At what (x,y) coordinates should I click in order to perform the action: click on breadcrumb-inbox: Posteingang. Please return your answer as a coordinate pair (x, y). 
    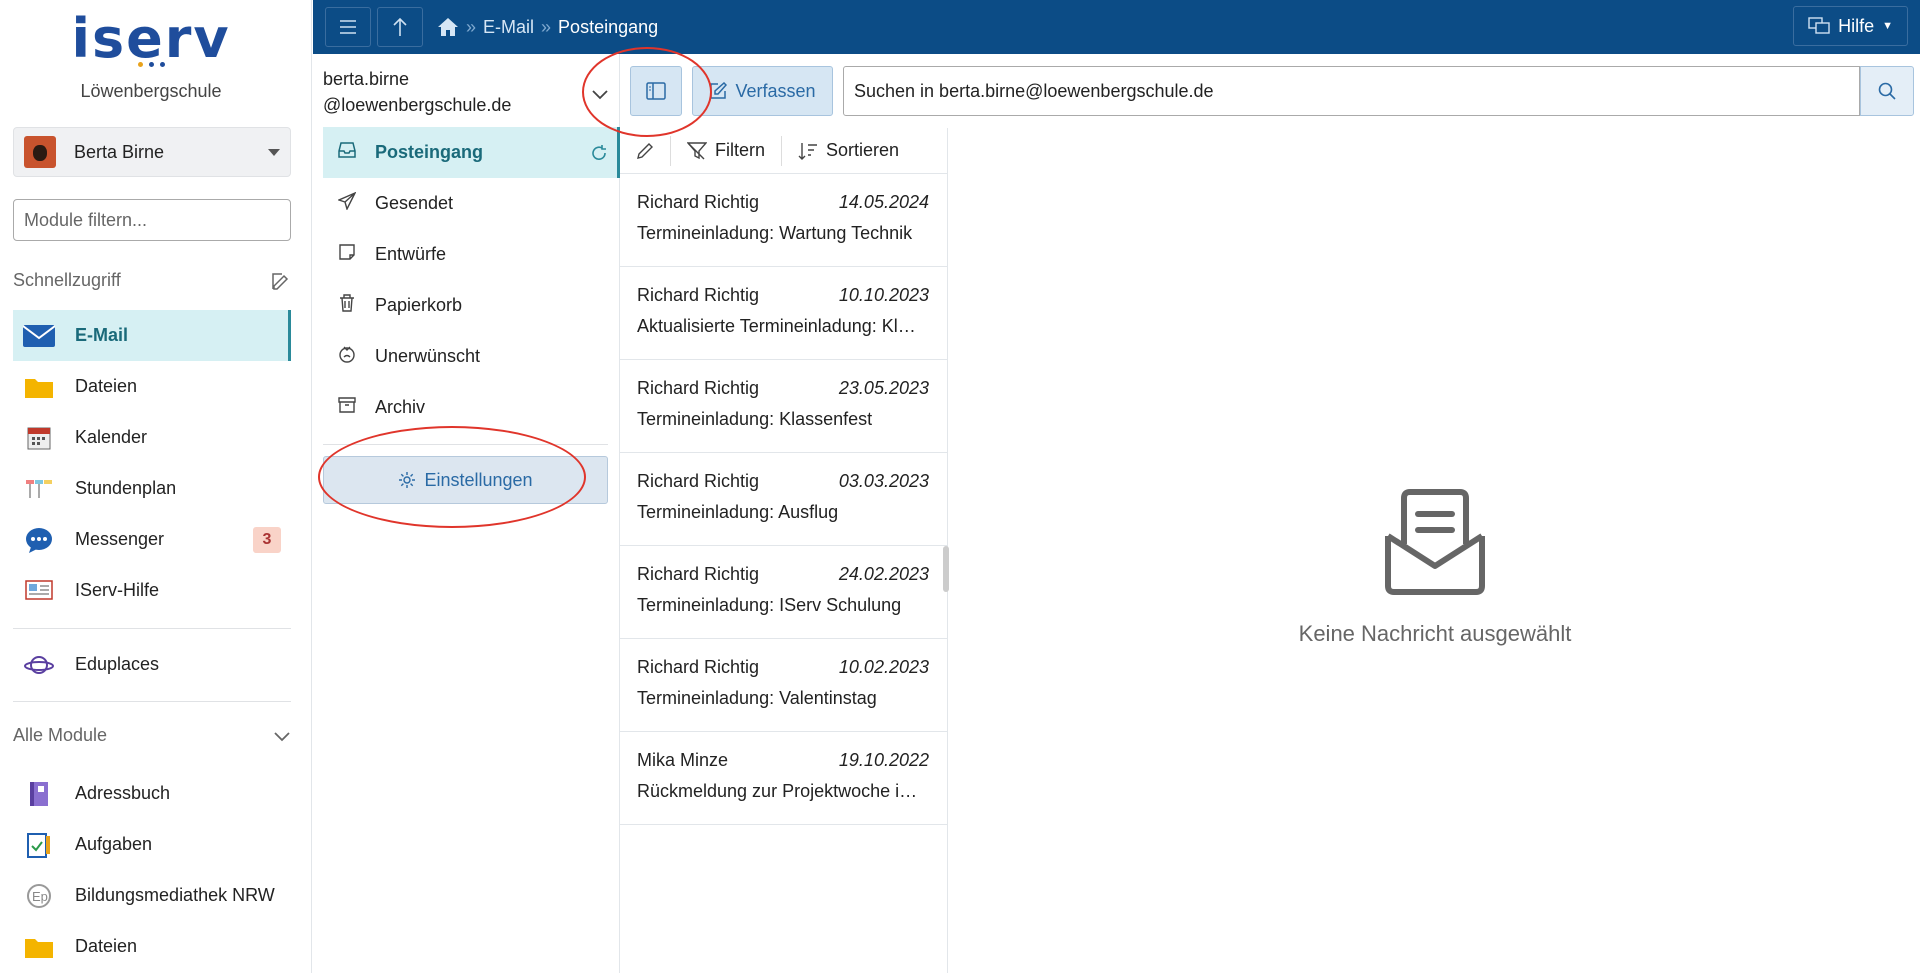
    Looking at the image, I should click on (608, 26).